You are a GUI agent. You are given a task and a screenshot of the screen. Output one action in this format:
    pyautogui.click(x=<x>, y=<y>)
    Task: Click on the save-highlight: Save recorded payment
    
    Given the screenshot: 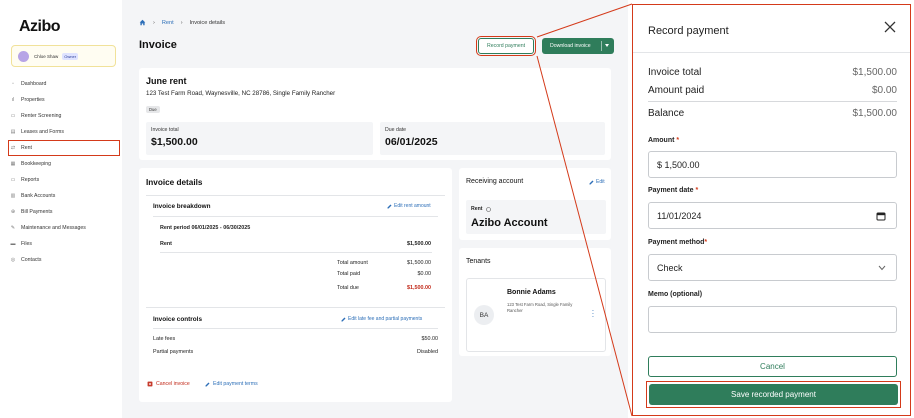 What is the action you would take?
    pyautogui.click(x=773, y=394)
    